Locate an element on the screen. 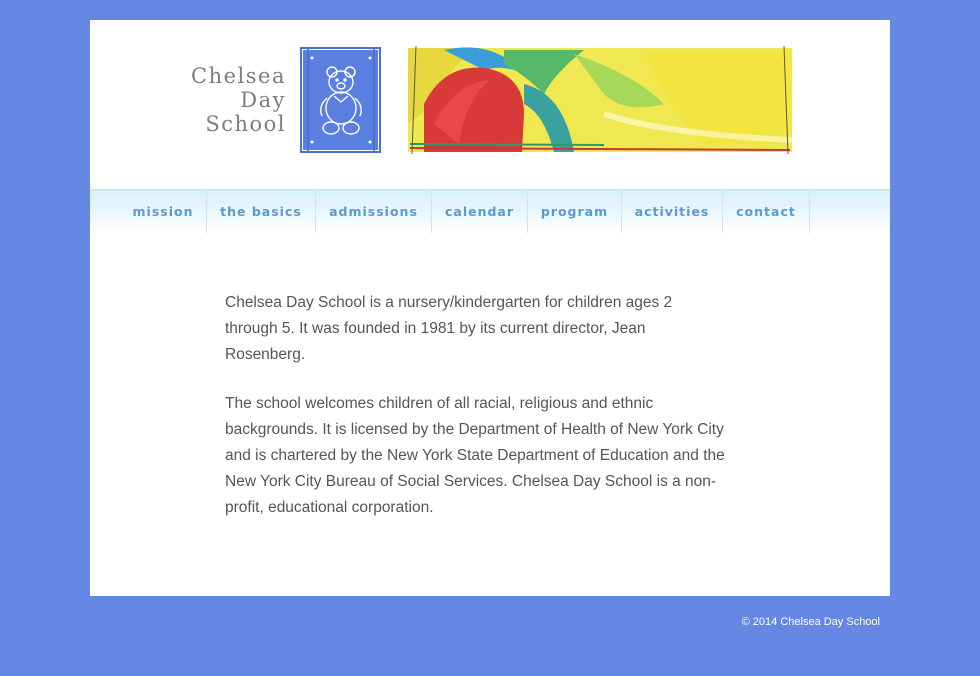  logo-line-3: School is located at coordinates (245, 124).